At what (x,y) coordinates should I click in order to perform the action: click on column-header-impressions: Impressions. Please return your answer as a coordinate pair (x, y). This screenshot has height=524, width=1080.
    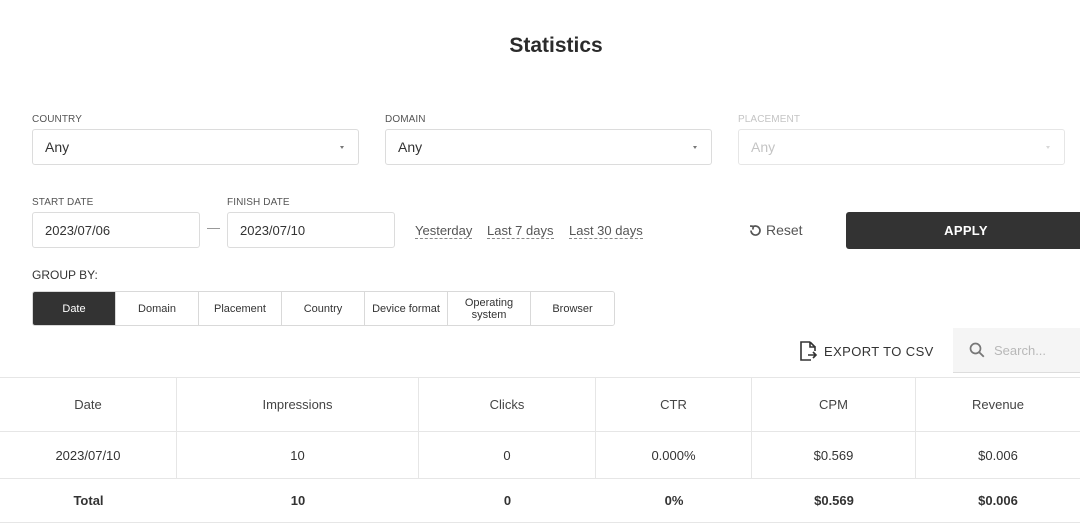
    Looking at the image, I should click on (298, 404).